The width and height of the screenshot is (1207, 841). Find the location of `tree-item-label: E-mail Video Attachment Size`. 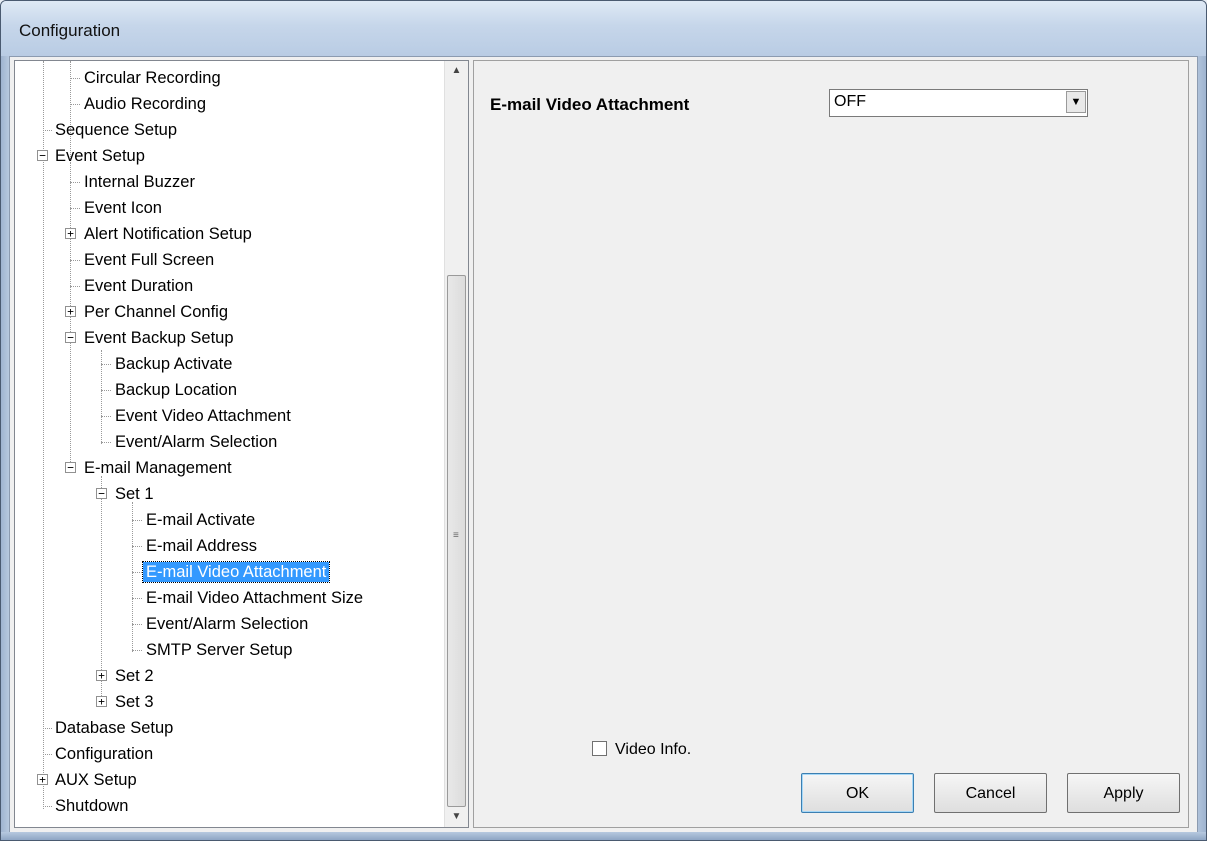

tree-item-label: E-mail Video Attachment Size is located at coordinates (255, 598).